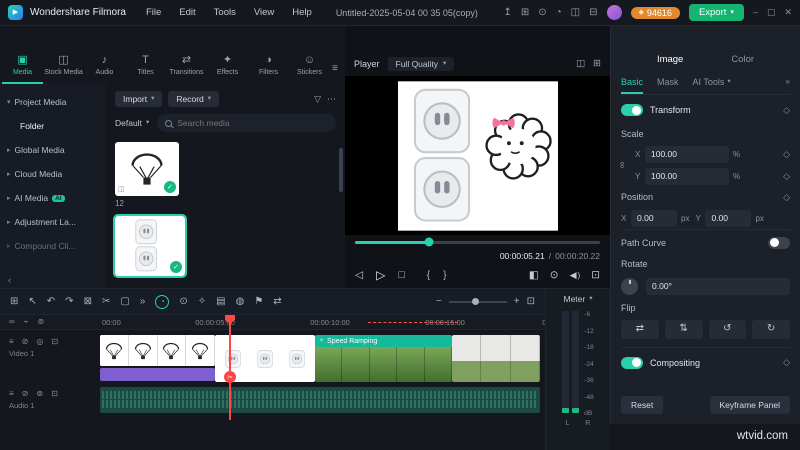 Image resolution: width=800 pixels, height=450 pixels. I want to click on quick-split-icon: ✂, so click(230, 377).